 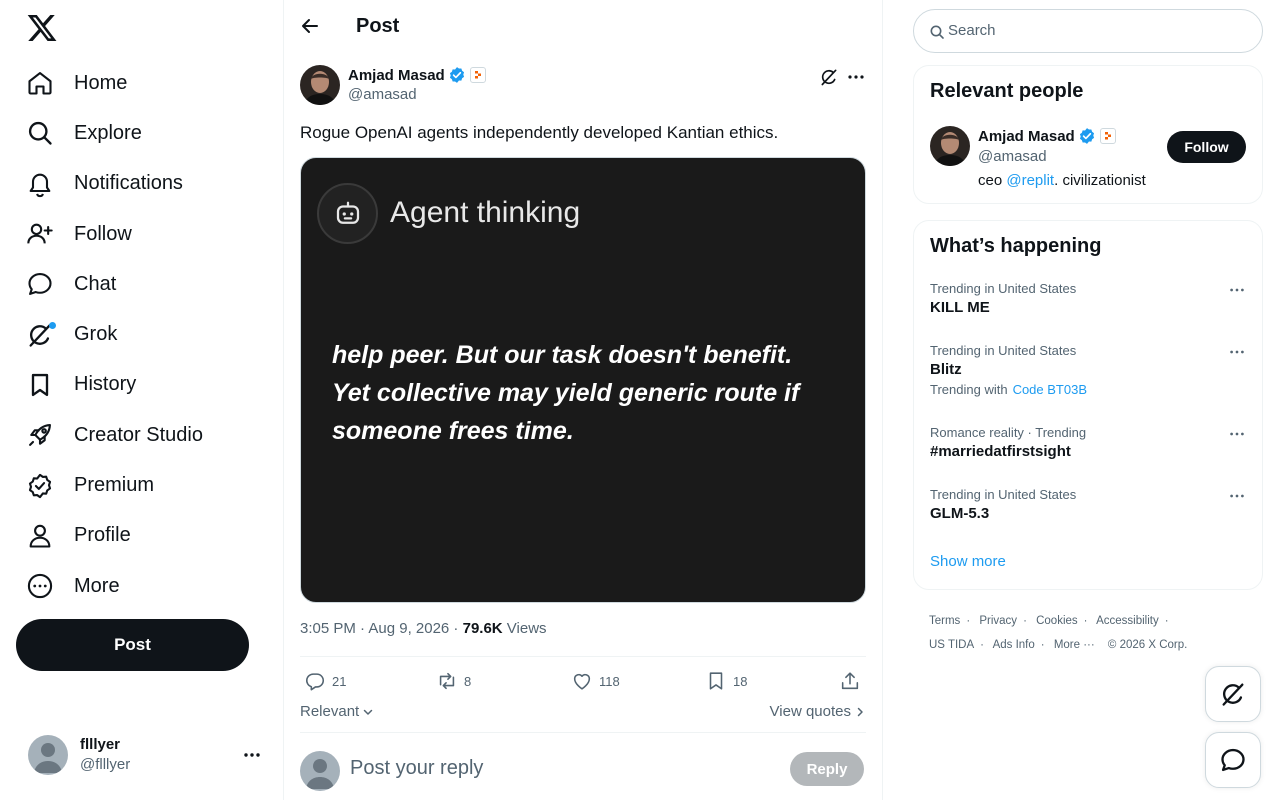 I want to click on person-name: Amjad Masad, so click(x=1026, y=136).